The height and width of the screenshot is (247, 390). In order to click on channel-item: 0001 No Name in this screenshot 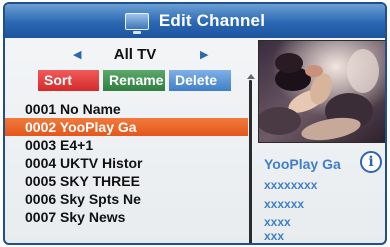, I will do `click(126, 109)`.